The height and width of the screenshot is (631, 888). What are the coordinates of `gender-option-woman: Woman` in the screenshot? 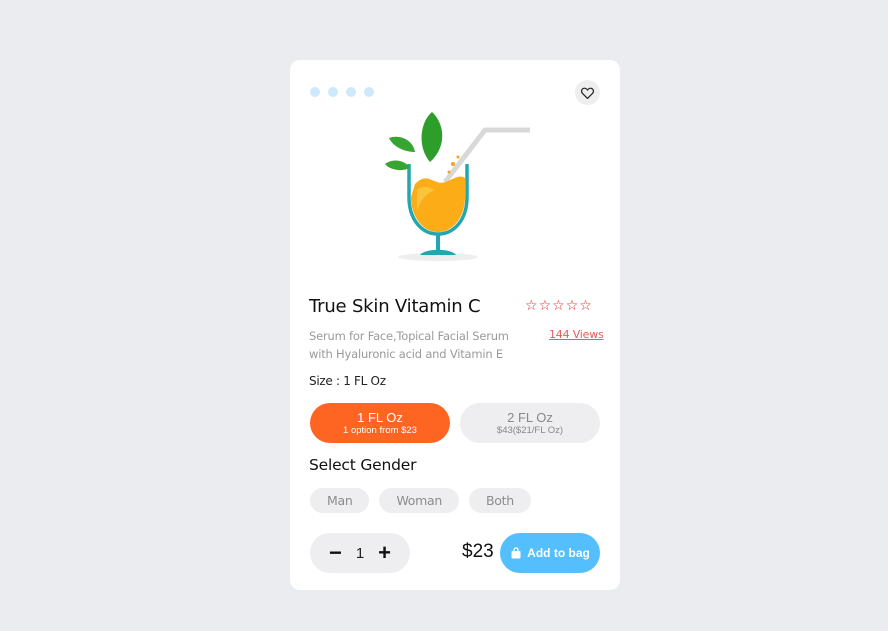 It's located at (419, 500).